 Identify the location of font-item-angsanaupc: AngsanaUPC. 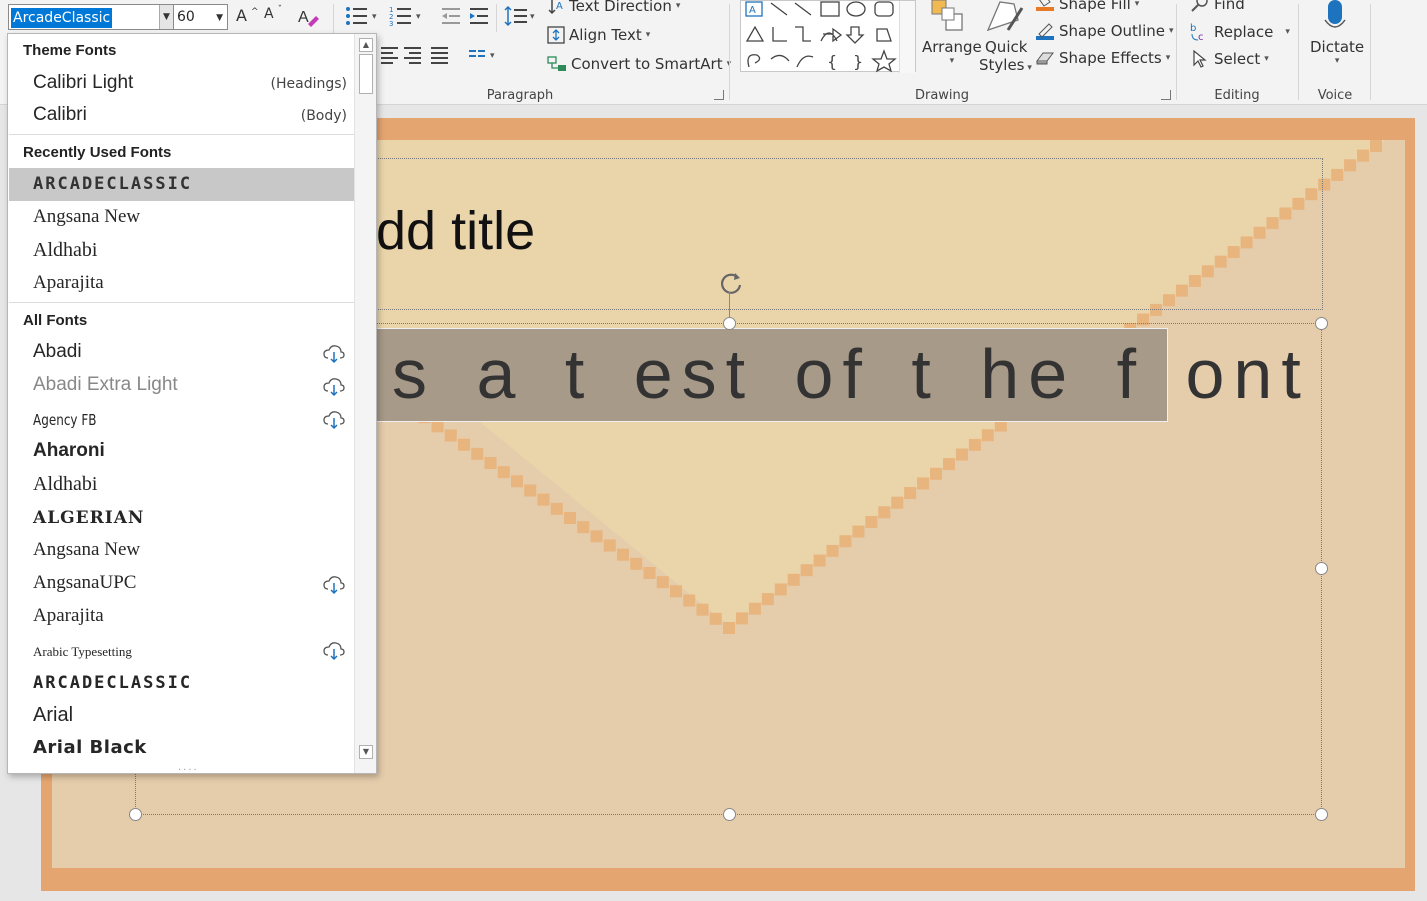
(182, 584).